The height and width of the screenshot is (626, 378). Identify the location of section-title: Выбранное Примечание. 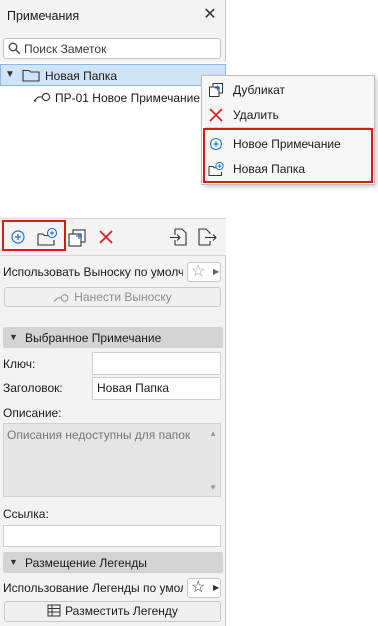
(93, 338).